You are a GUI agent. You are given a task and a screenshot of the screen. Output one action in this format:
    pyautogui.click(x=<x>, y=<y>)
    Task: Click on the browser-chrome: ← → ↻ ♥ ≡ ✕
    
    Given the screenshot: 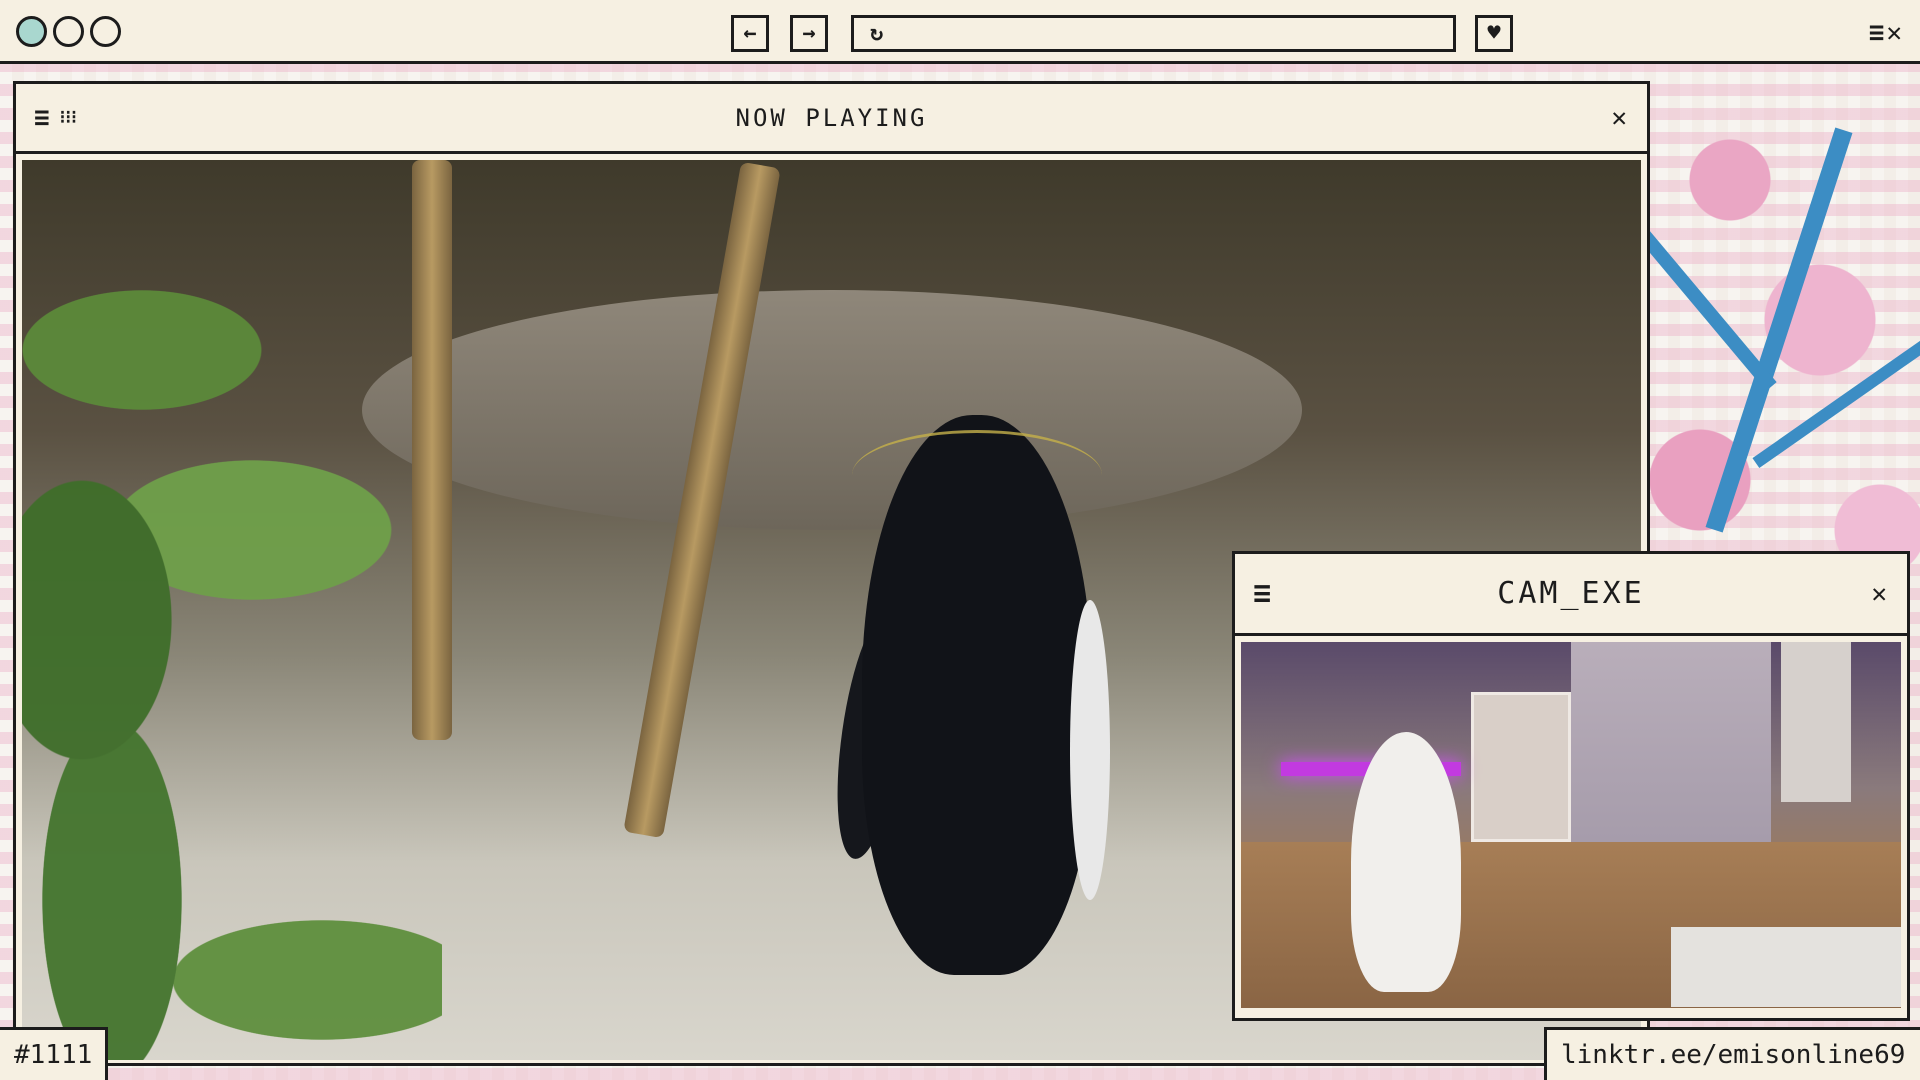 What is the action you would take?
    pyautogui.click(x=960, y=32)
    